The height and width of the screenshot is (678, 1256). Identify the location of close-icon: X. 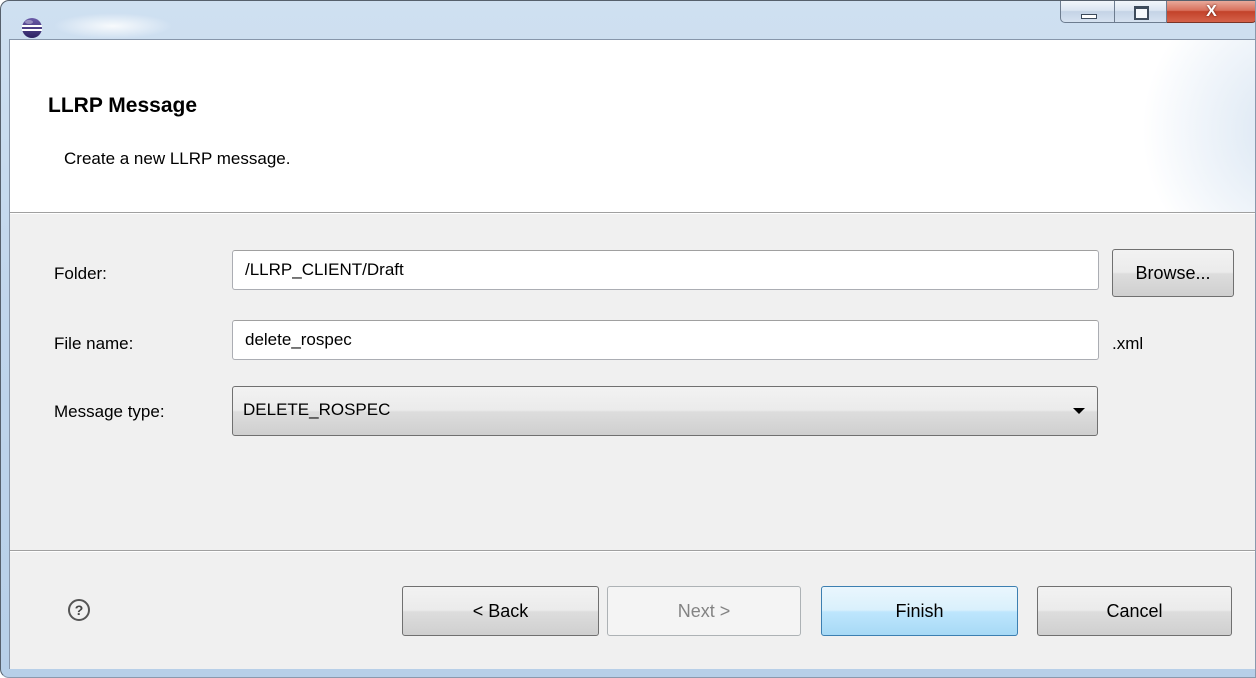
(1211, 11).